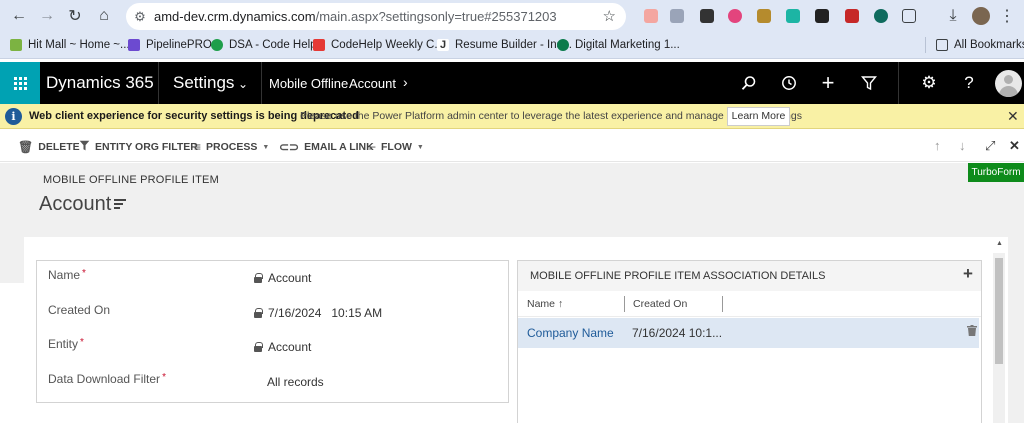 The image size is (1024, 423). I want to click on extensions-puzzle-icon, so click(909, 16).